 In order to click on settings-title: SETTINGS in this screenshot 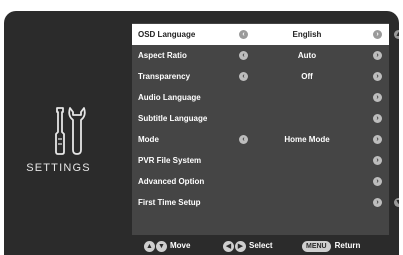, I will do `click(58, 168)`.